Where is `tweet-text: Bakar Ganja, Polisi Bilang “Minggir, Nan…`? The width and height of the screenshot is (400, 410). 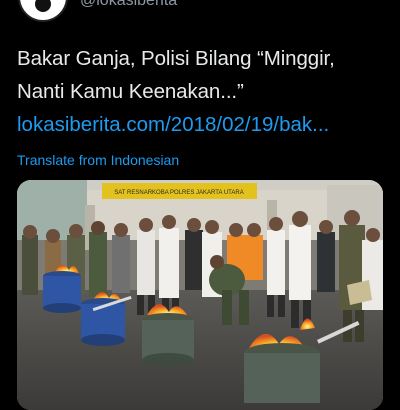
tweet-text: Bakar Ganja, Polisi Bilang “Minggir, Nan… is located at coordinates (202, 75).